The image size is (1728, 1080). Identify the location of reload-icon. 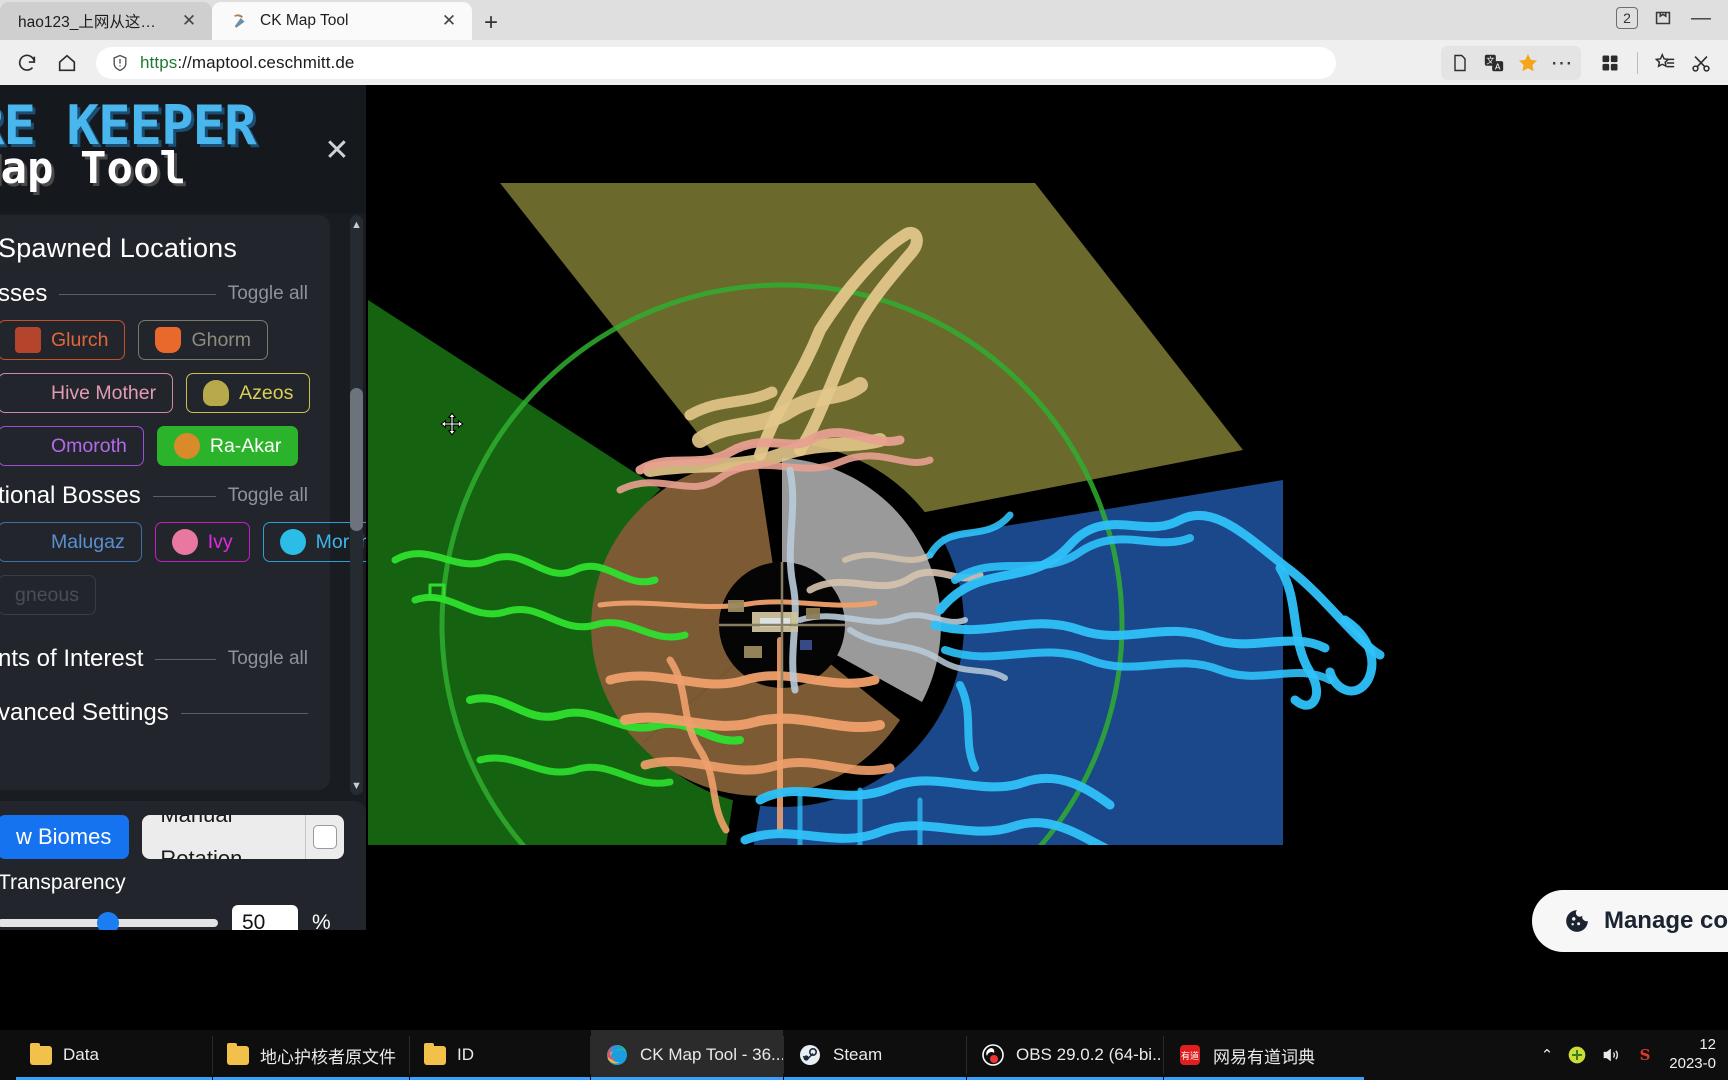
(27, 63).